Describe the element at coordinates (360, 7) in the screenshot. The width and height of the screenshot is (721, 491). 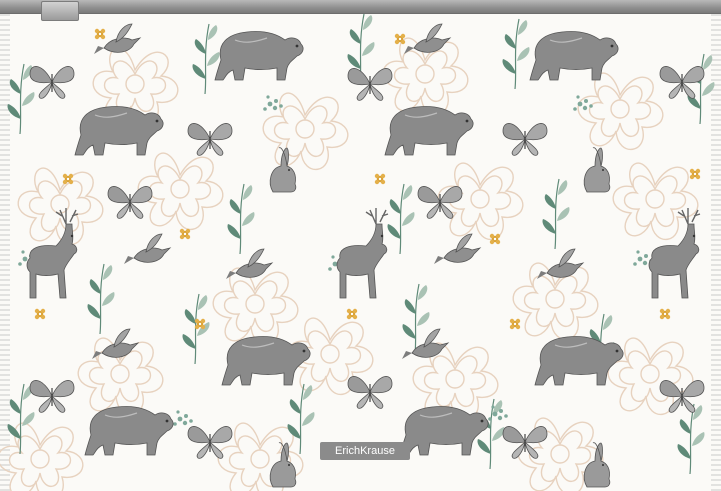
I see `zipper-strip` at that location.